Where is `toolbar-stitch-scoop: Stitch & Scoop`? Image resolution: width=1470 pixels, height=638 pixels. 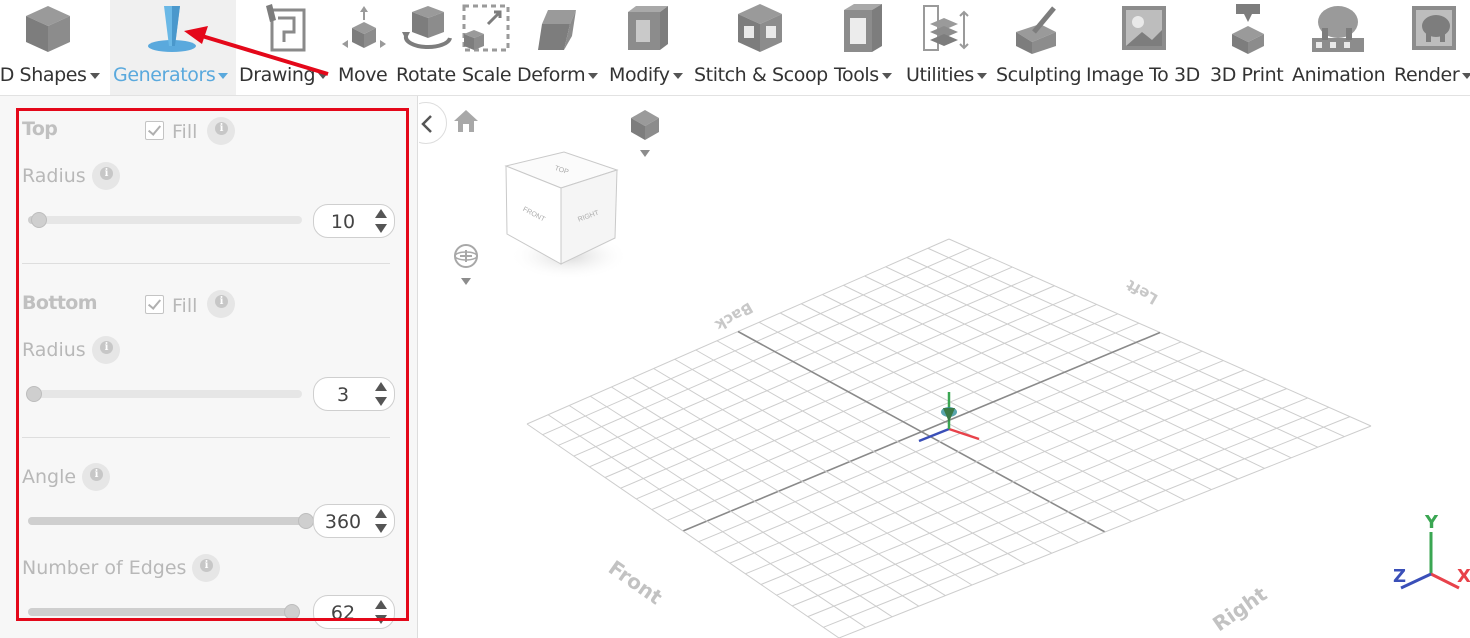 toolbar-stitch-scoop: Stitch & Scoop is located at coordinates (762, 47).